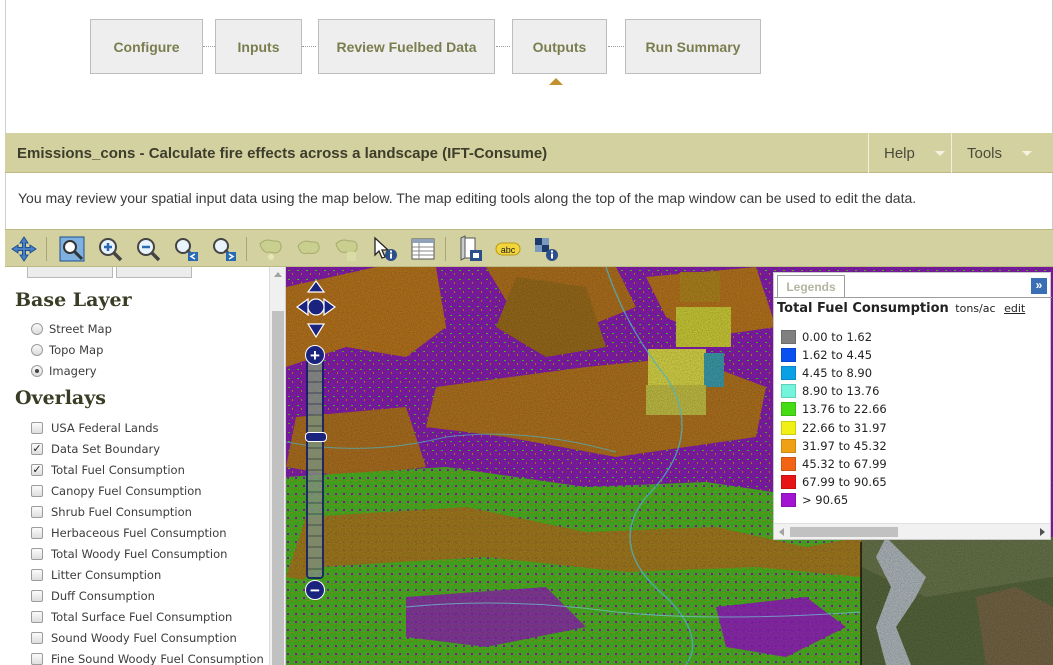 Image resolution: width=1053 pixels, height=665 pixels. Describe the element at coordinates (73, 371) in the screenshot. I see `base-layer-label: Imagery` at that location.